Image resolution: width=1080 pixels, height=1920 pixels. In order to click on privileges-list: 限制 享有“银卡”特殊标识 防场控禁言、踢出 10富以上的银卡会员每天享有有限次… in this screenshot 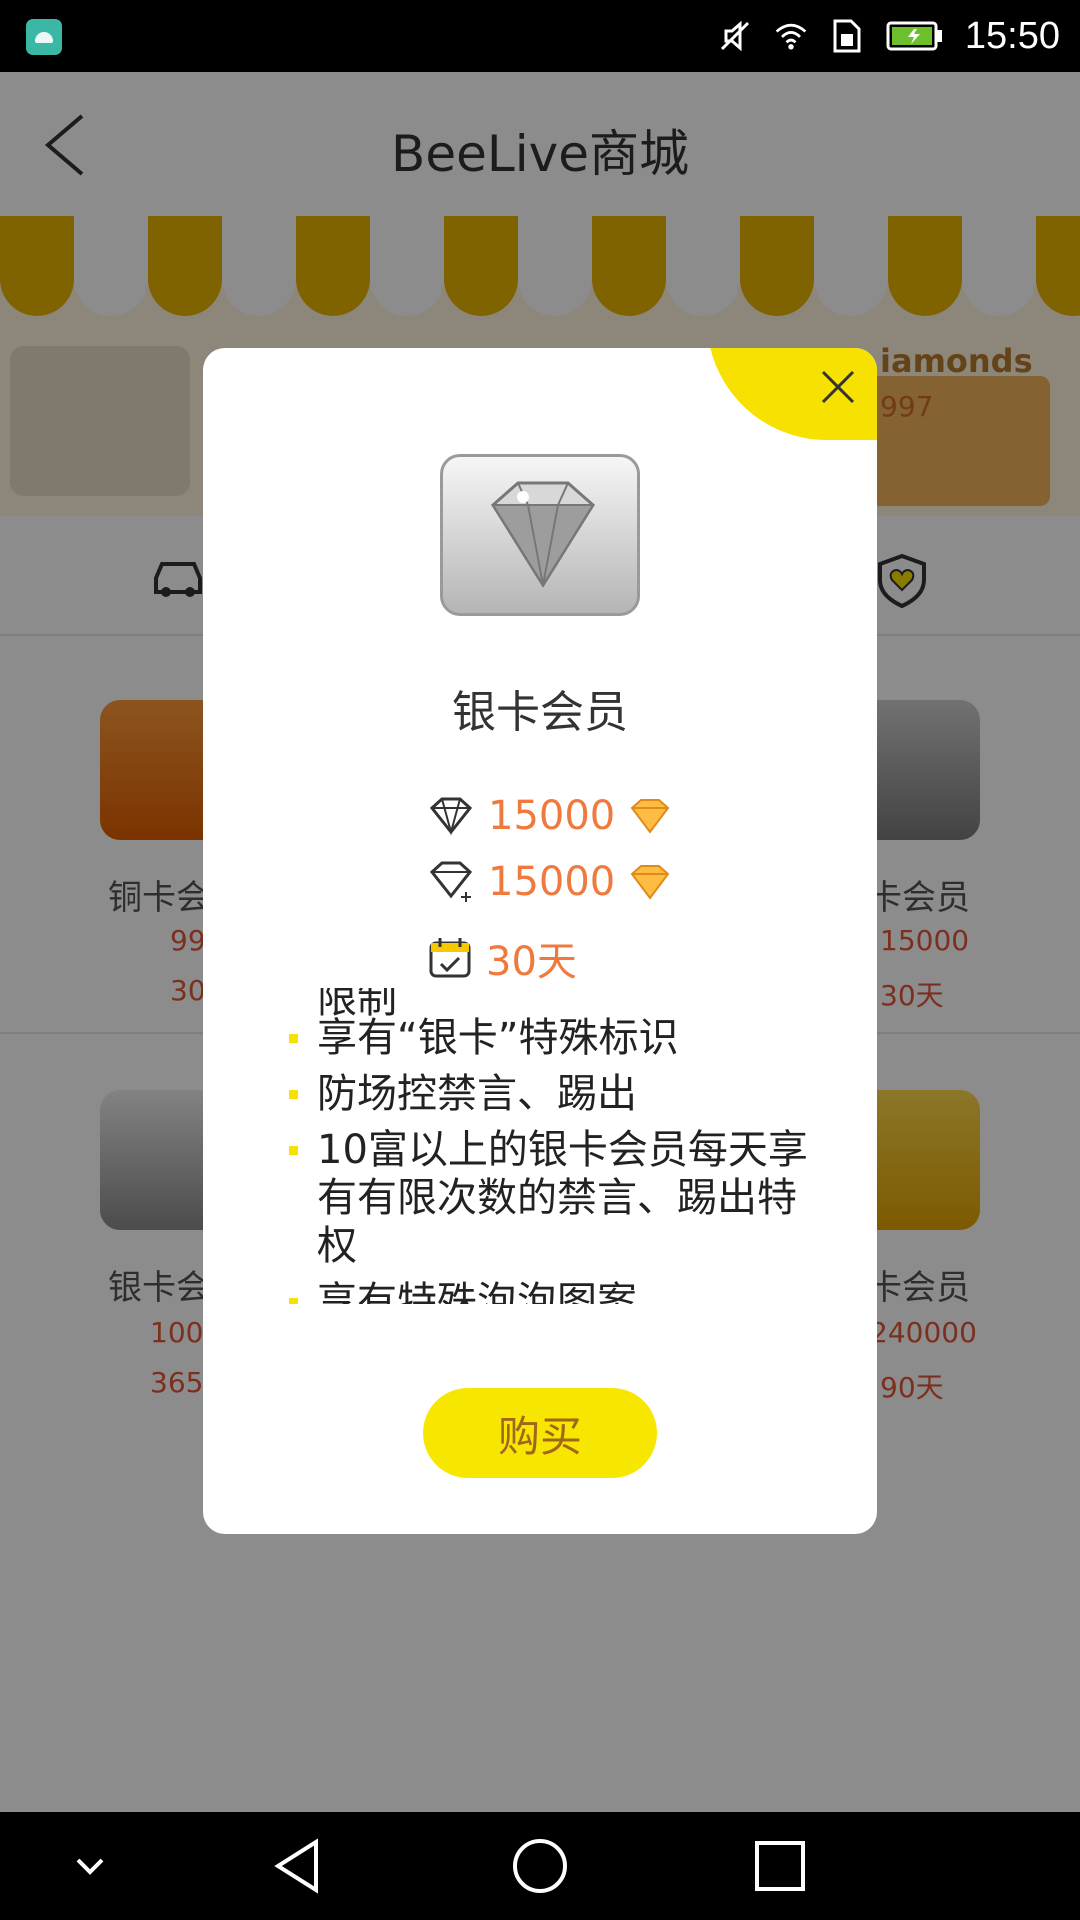, I will do `click(549, 1146)`.